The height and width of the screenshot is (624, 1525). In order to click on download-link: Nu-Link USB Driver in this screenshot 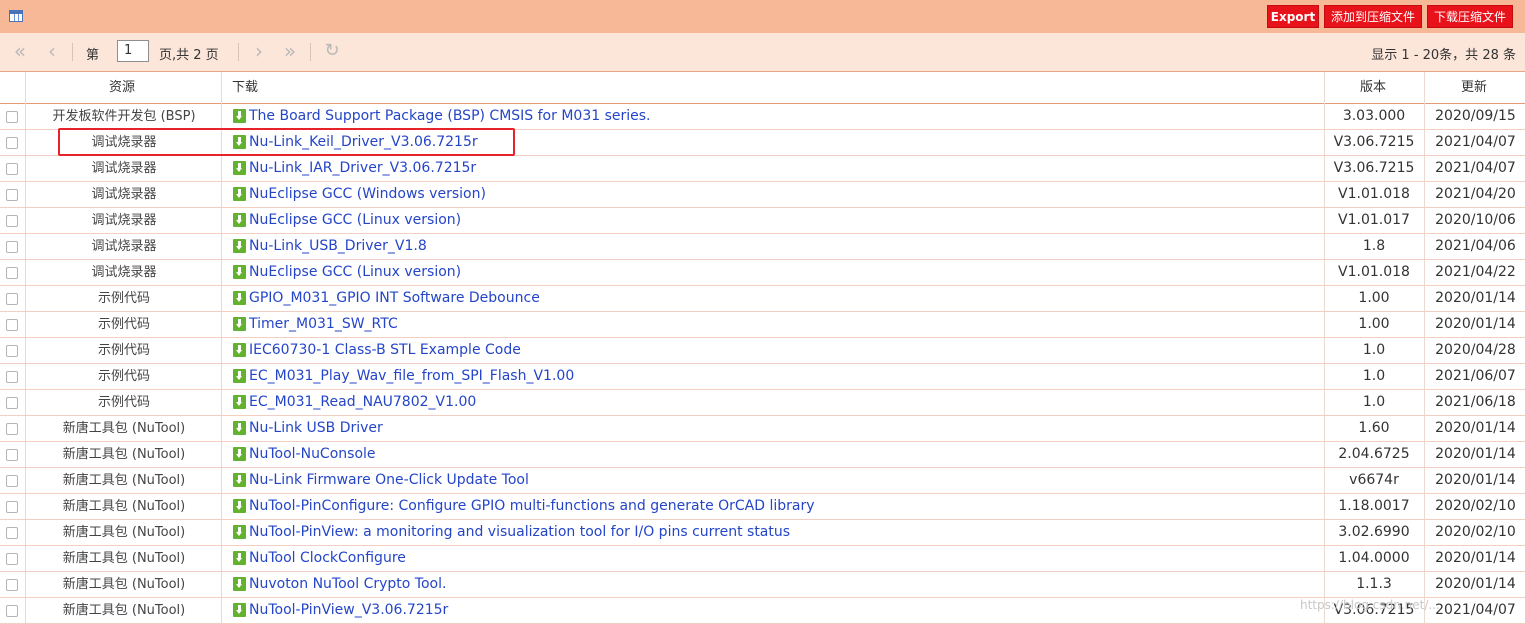, I will do `click(316, 428)`.